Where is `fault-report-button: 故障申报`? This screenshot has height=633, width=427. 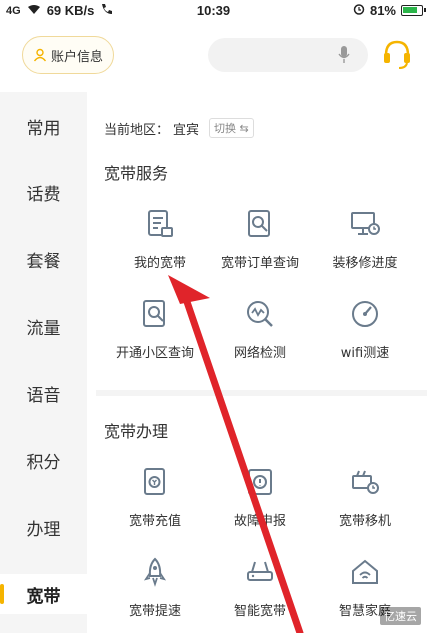
fault-report-button: 故障申报 is located at coordinates (260, 501).